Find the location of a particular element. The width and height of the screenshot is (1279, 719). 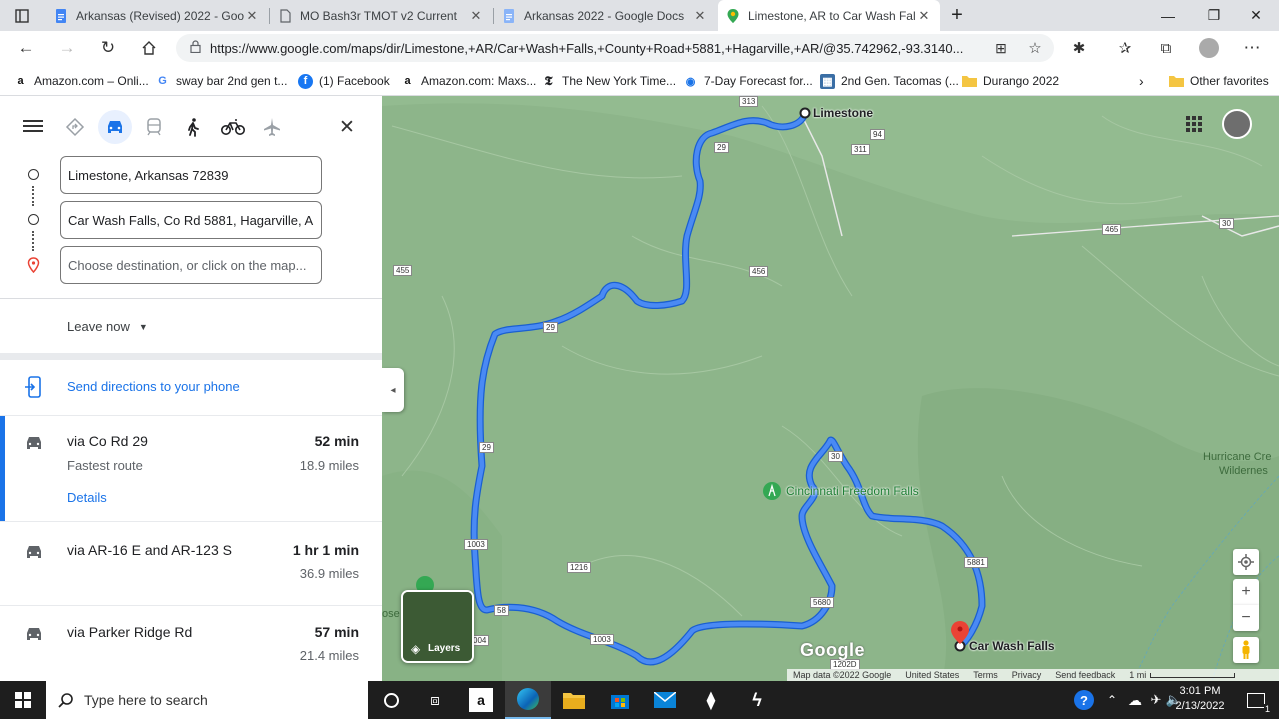

tab-arkansas-2022: Arkansas 2022 - Google Docs ✕ is located at coordinates (605, 15).